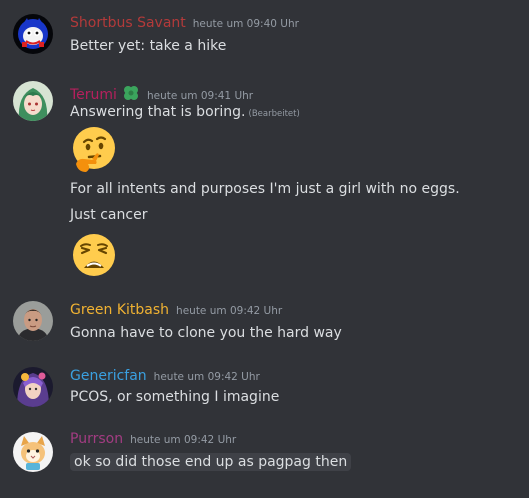  Describe the element at coordinates (93, 95) in the screenshot. I see `username: Terumi` at that location.